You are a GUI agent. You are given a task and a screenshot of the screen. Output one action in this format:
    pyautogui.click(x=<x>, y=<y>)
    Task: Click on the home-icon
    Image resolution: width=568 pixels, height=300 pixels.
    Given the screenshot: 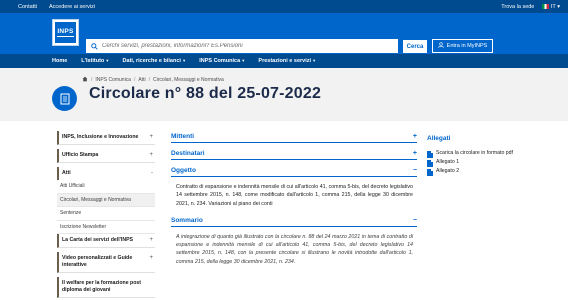 What is the action you would take?
    pyautogui.click(x=85, y=80)
    